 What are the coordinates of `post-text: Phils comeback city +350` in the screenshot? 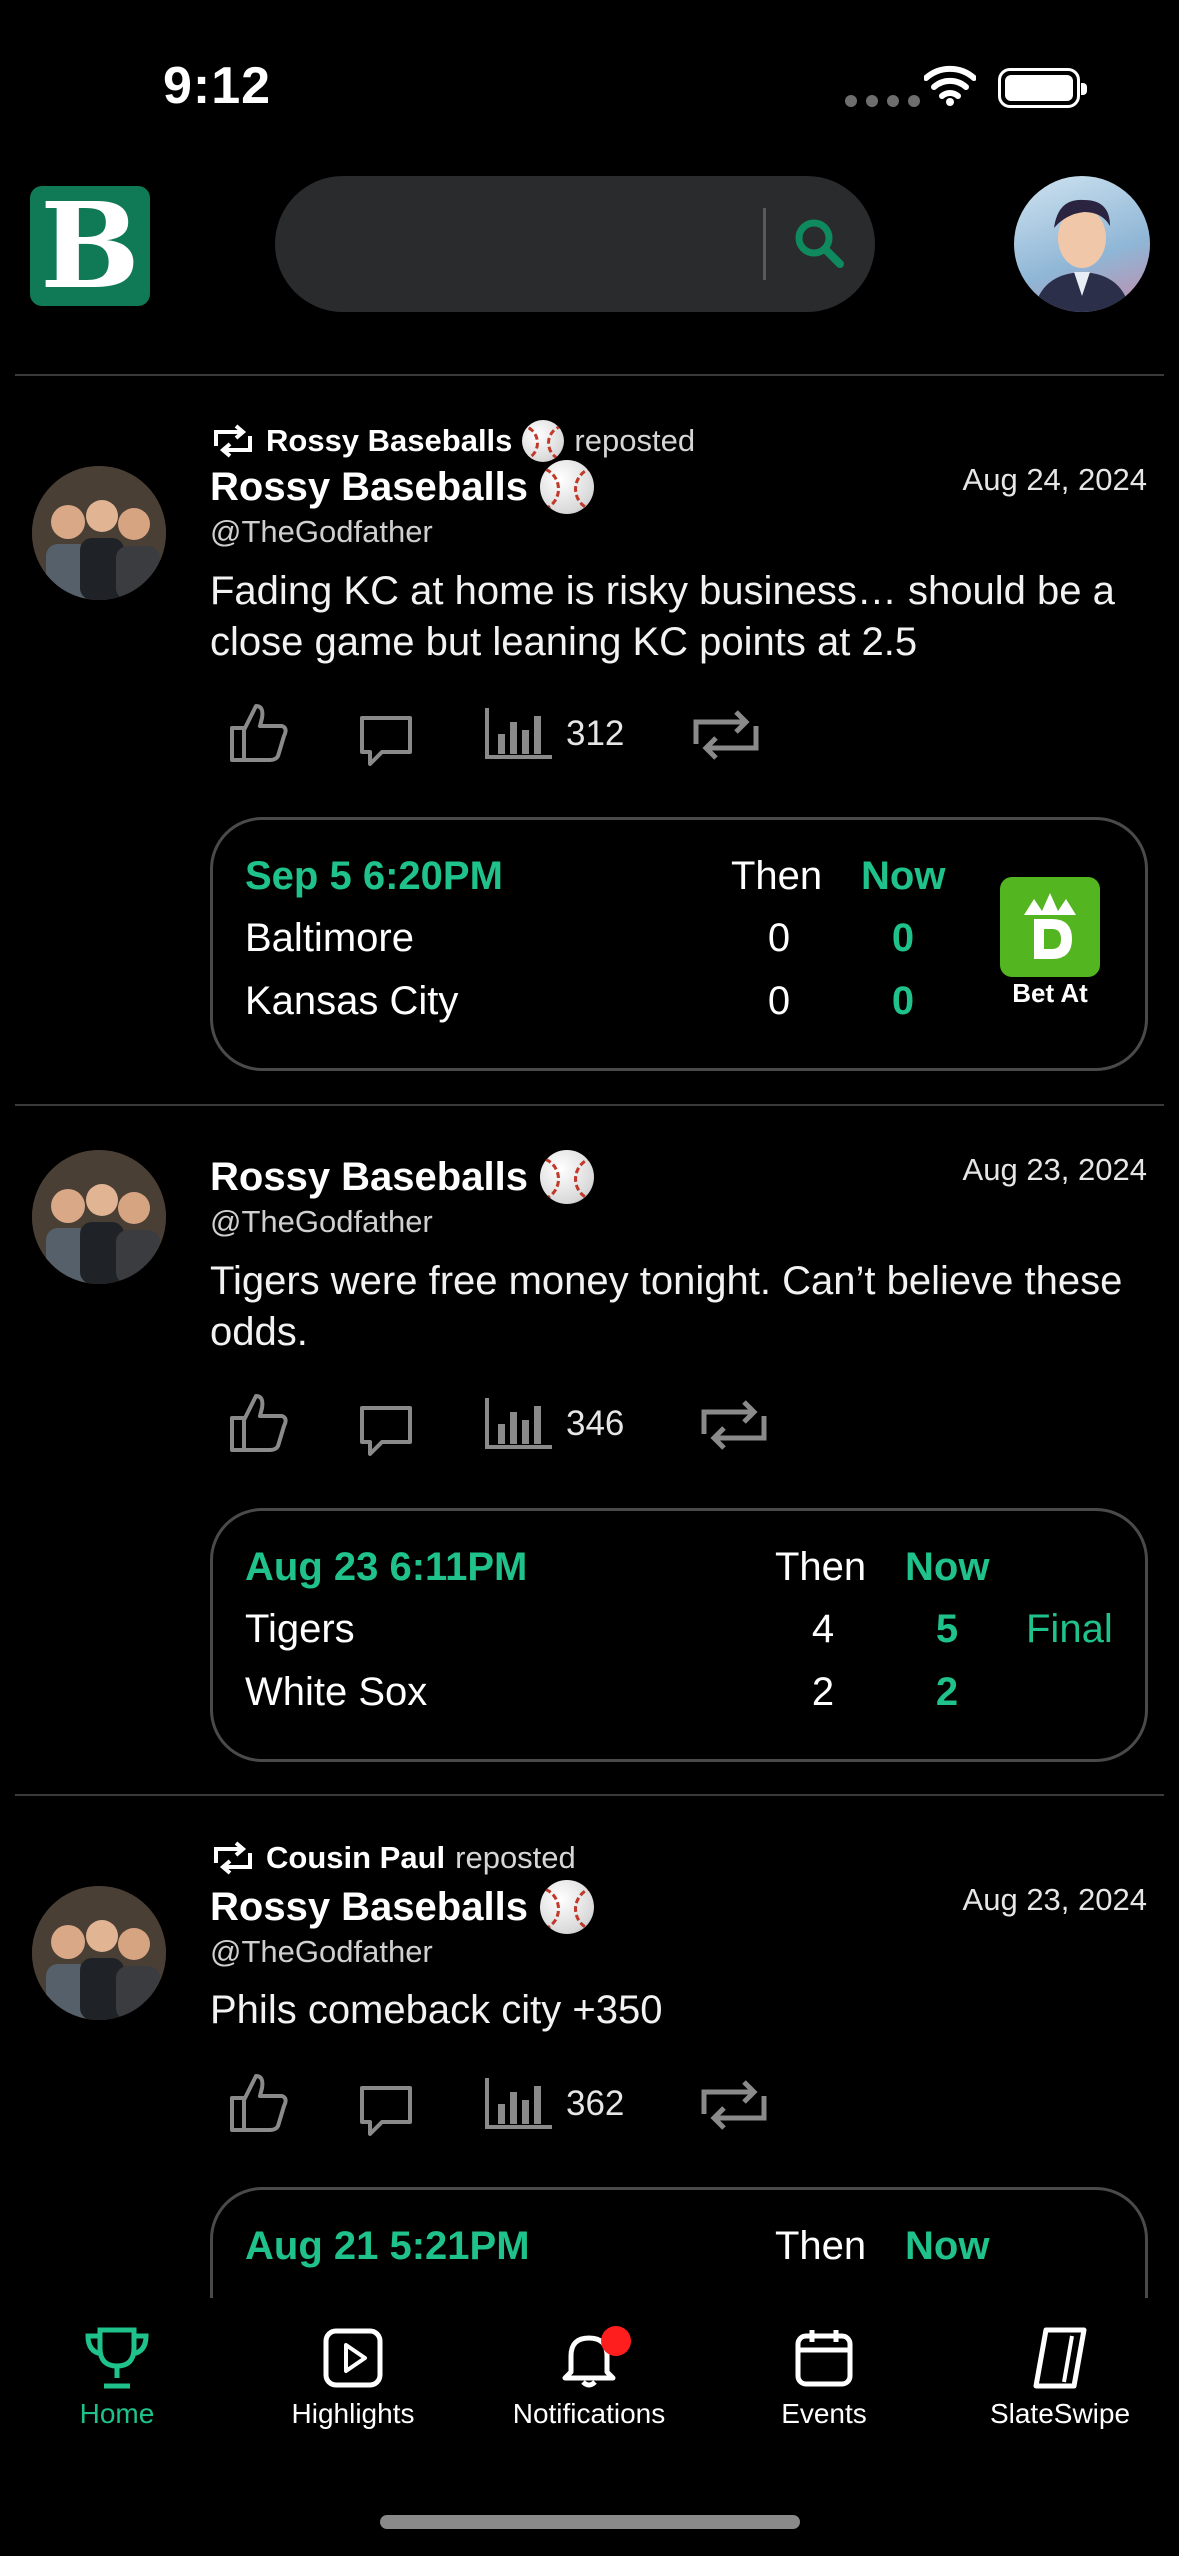 It's located at (436, 2010).